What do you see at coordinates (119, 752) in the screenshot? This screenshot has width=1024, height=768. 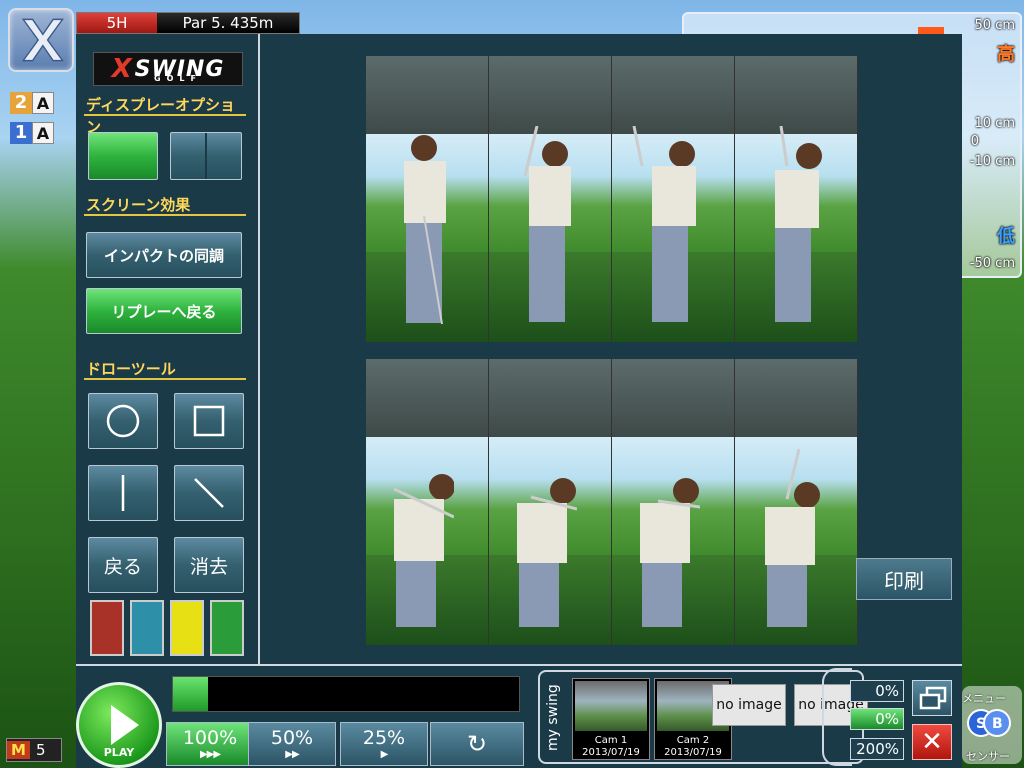 I see `play-label: PLAY` at bounding box center [119, 752].